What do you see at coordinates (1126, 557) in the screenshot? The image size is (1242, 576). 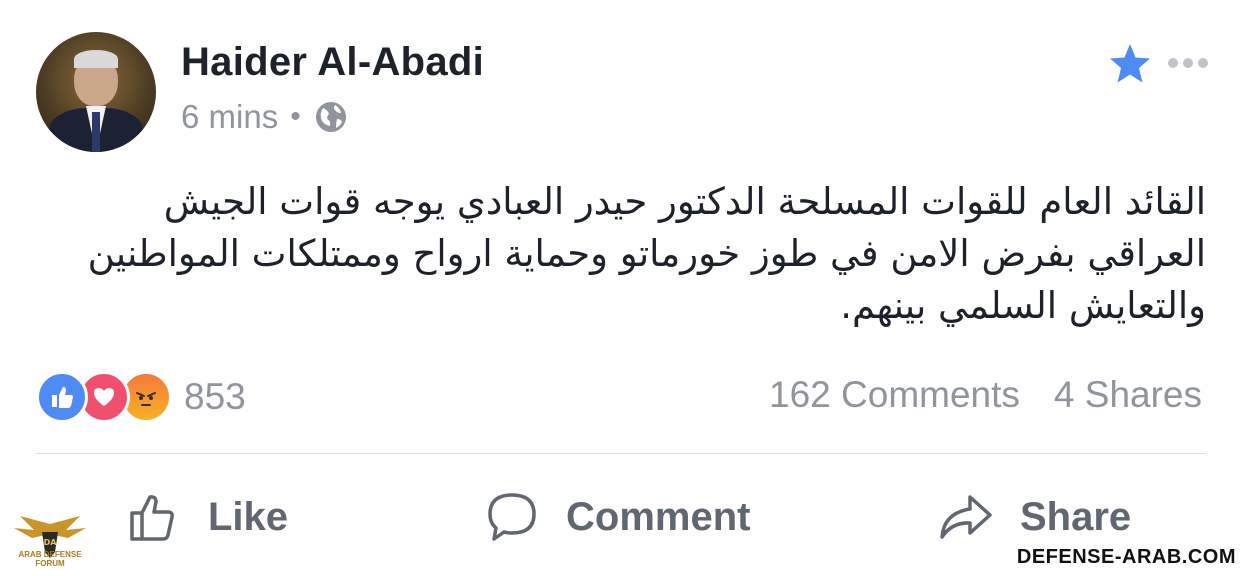 I see `watermark-url: DEFENSE-ARAB.COM` at bounding box center [1126, 557].